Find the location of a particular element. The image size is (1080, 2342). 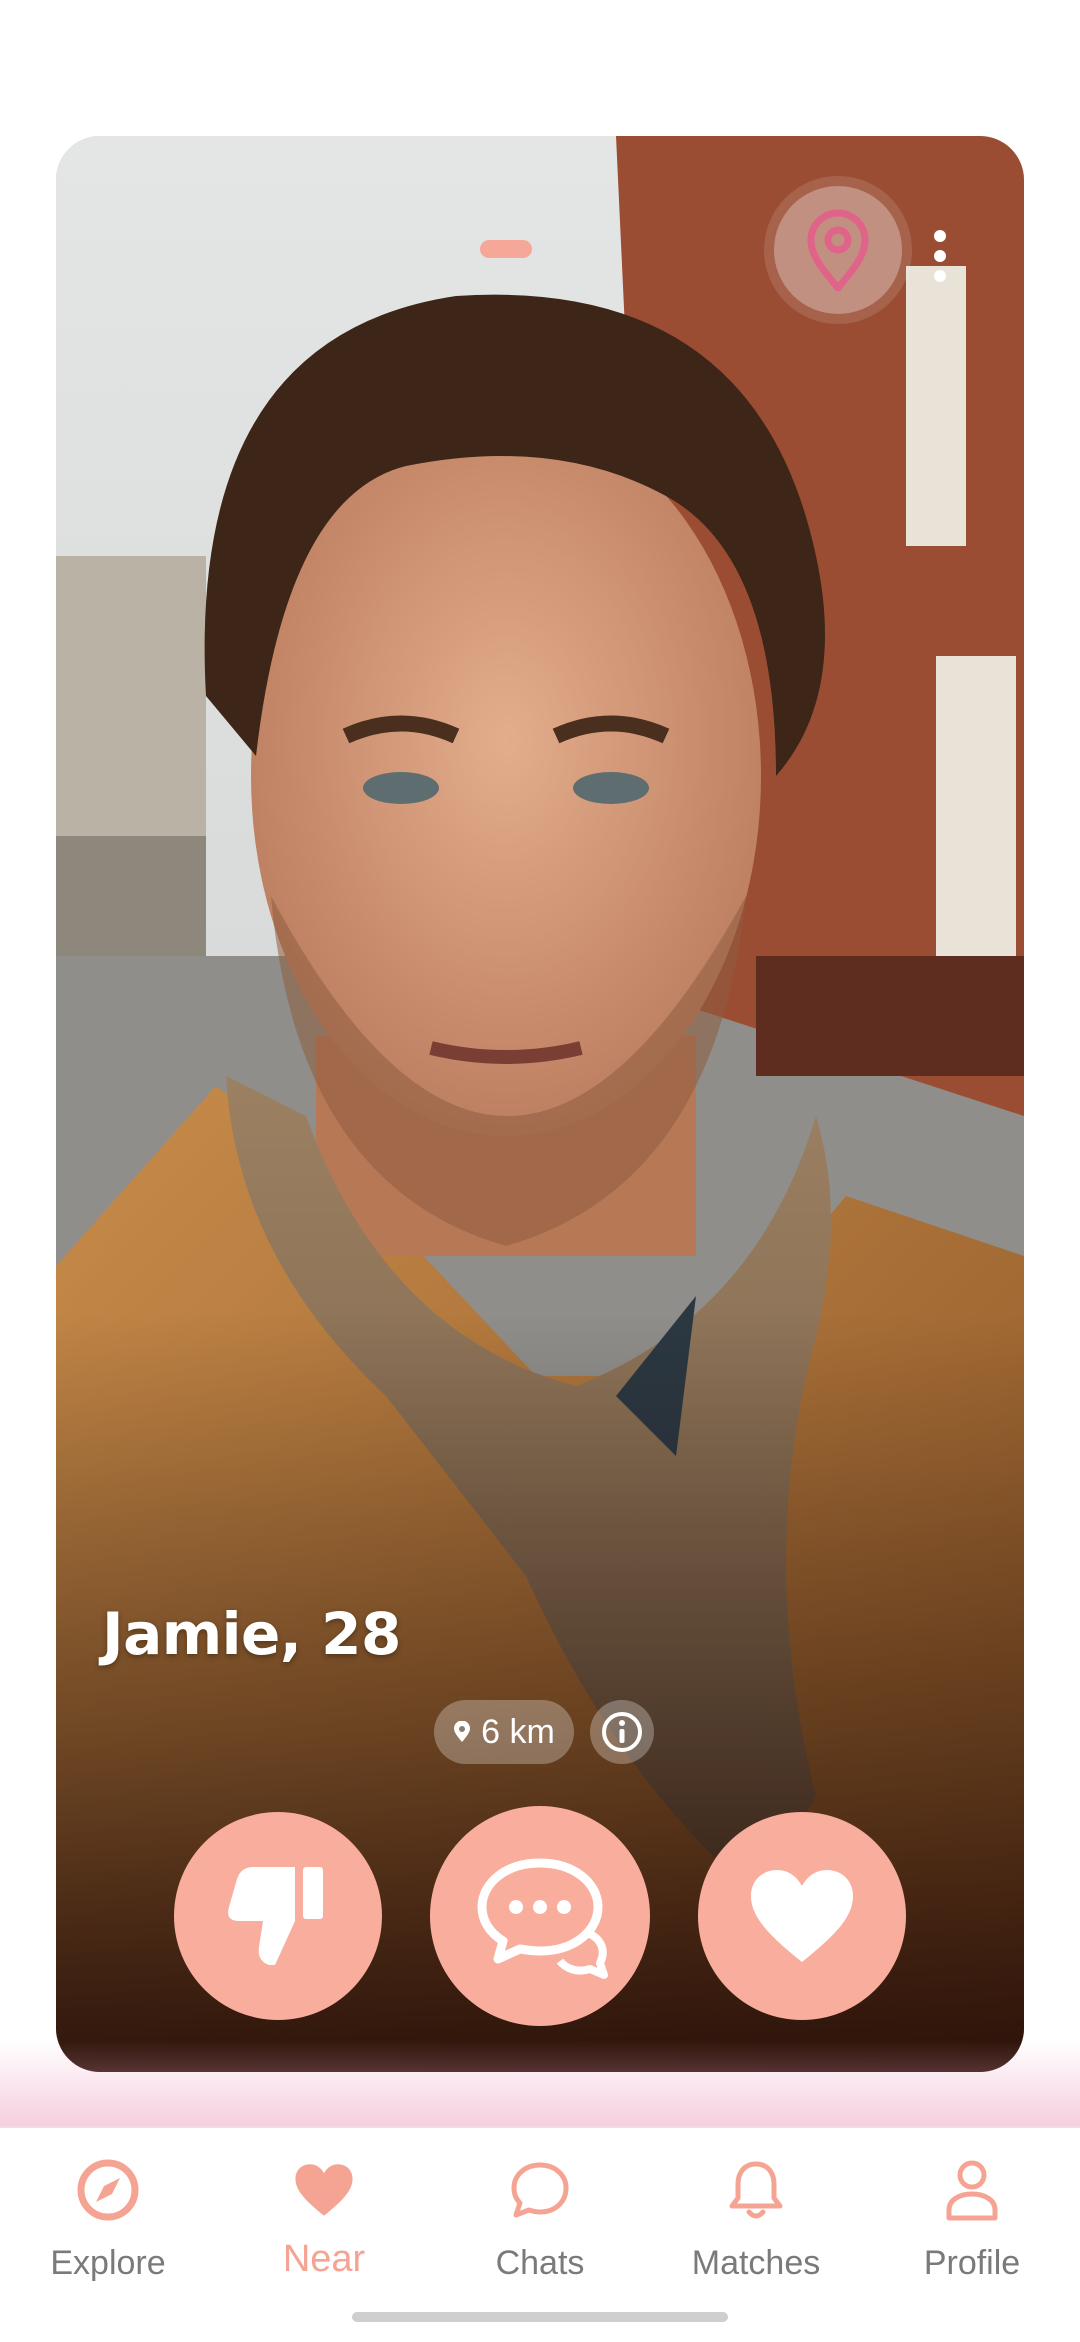

thumbs-down-icon is located at coordinates (275, 1916).